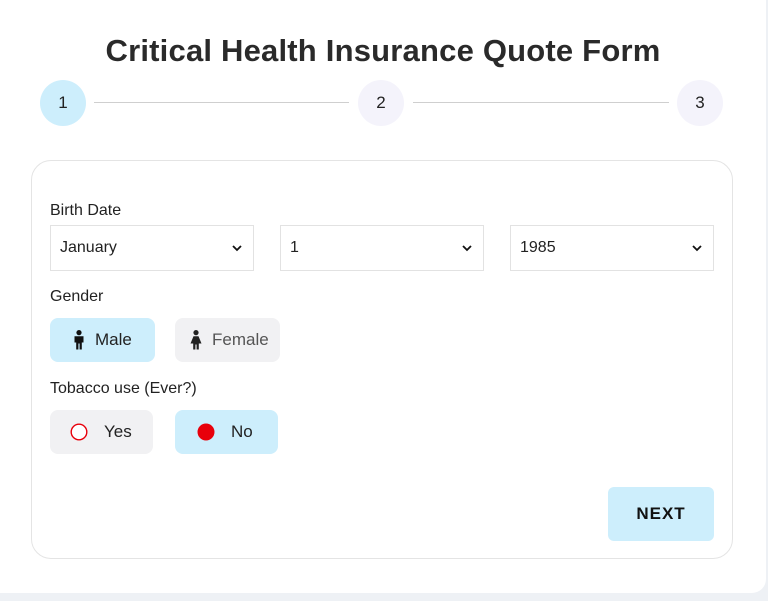 The height and width of the screenshot is (601, 768). Describe the element at coordinates (242, 431) in the screenshot. I see `tobacco-no-label: No` at that location.